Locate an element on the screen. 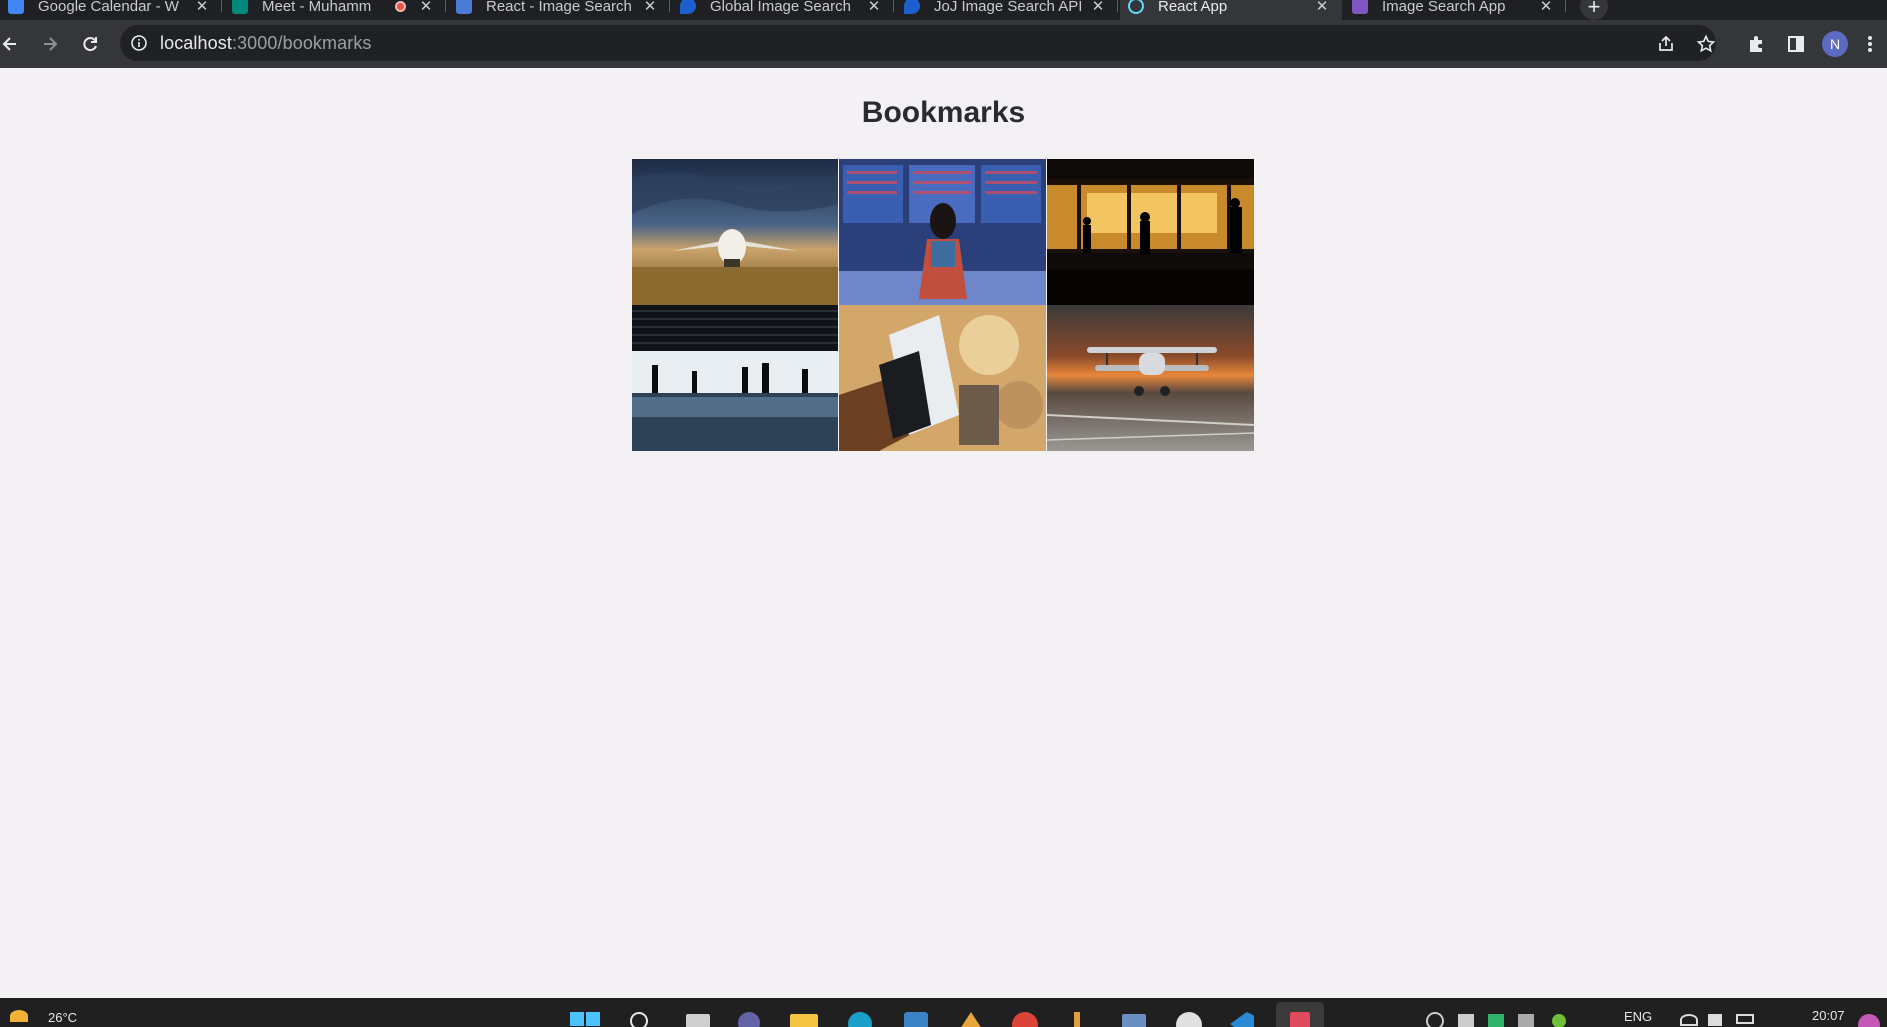 The width and height of the screenshot is (1887, 1027). tab-image-search-app: Image Search App ✕ is located at coordinates (1455, 10).